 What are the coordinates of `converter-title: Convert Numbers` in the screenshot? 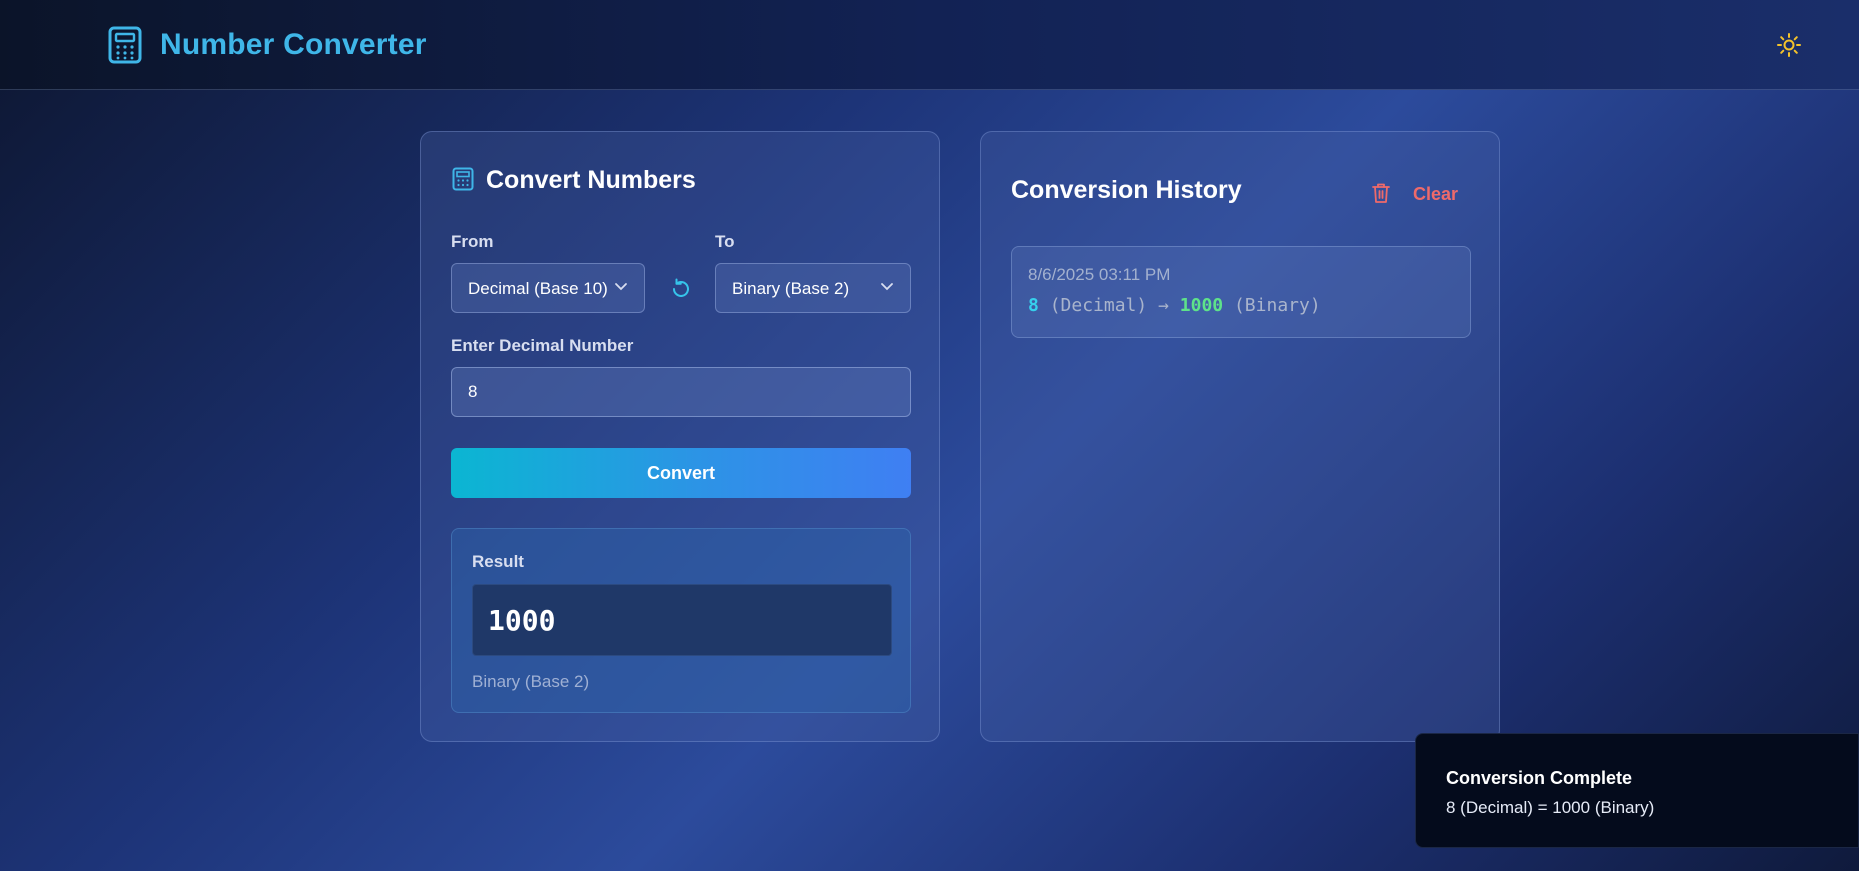 It's located at (591, 180).